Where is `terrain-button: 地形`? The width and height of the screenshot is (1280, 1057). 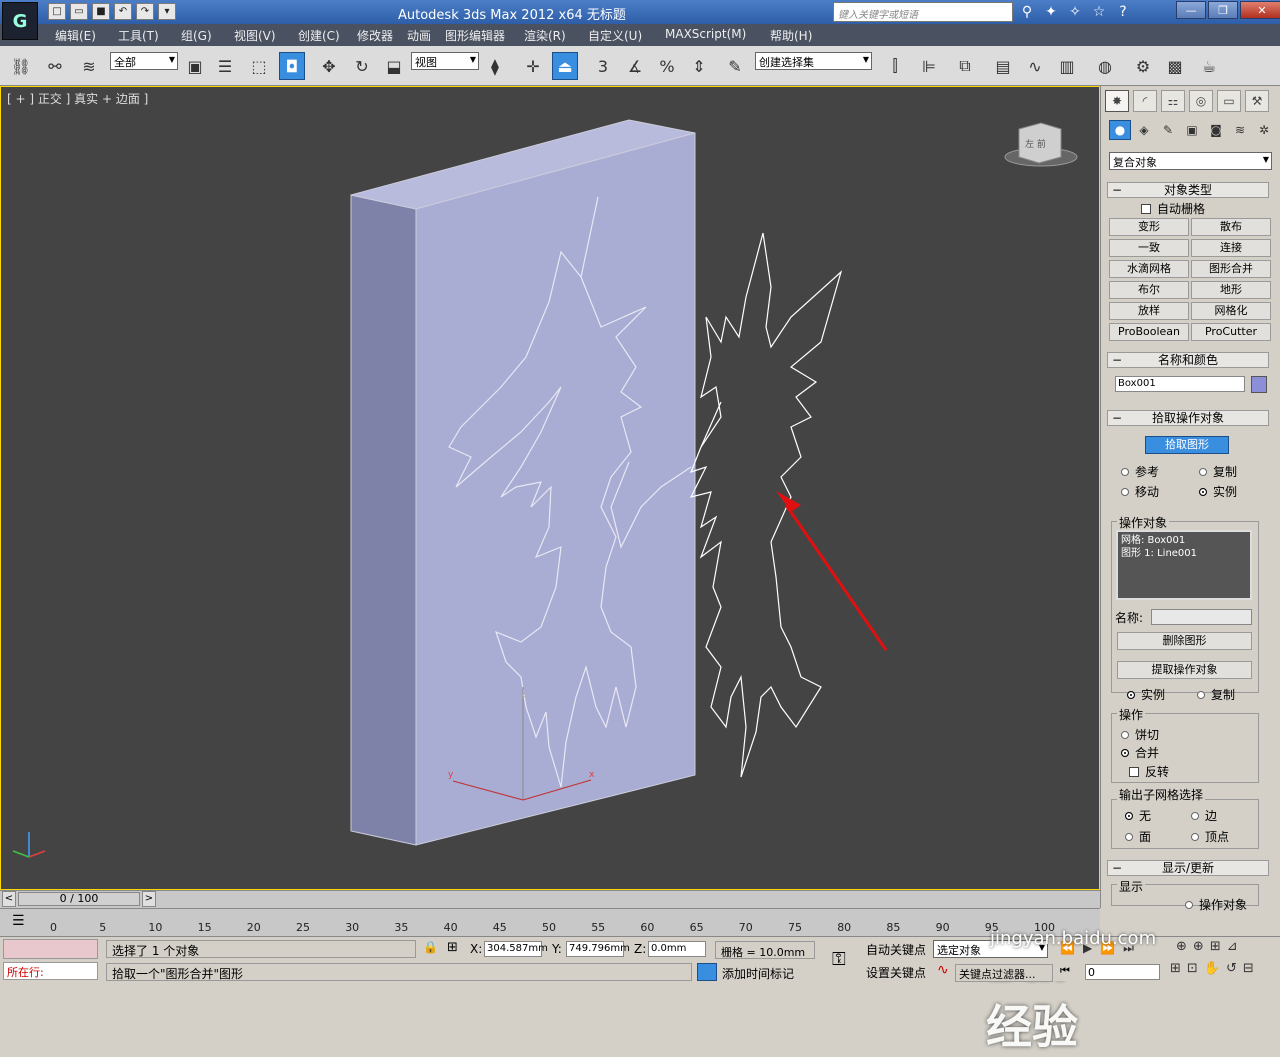
terrain-button: 地形 is located at coordinates (1231, 290).